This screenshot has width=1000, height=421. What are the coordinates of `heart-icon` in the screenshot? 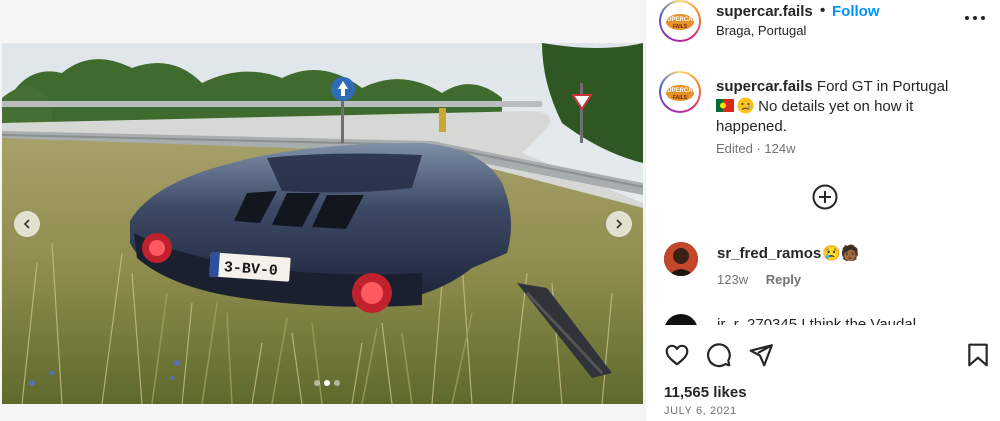 It's located at (677, 355).